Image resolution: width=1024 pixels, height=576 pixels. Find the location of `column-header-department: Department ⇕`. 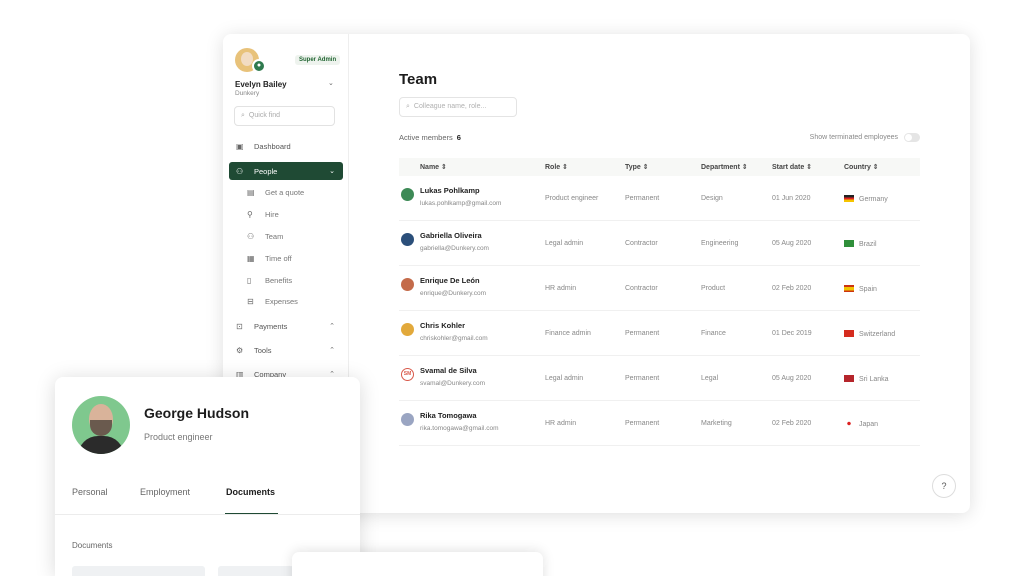

column-header-department: Department ⇕ is located at coordinates (724, 167).